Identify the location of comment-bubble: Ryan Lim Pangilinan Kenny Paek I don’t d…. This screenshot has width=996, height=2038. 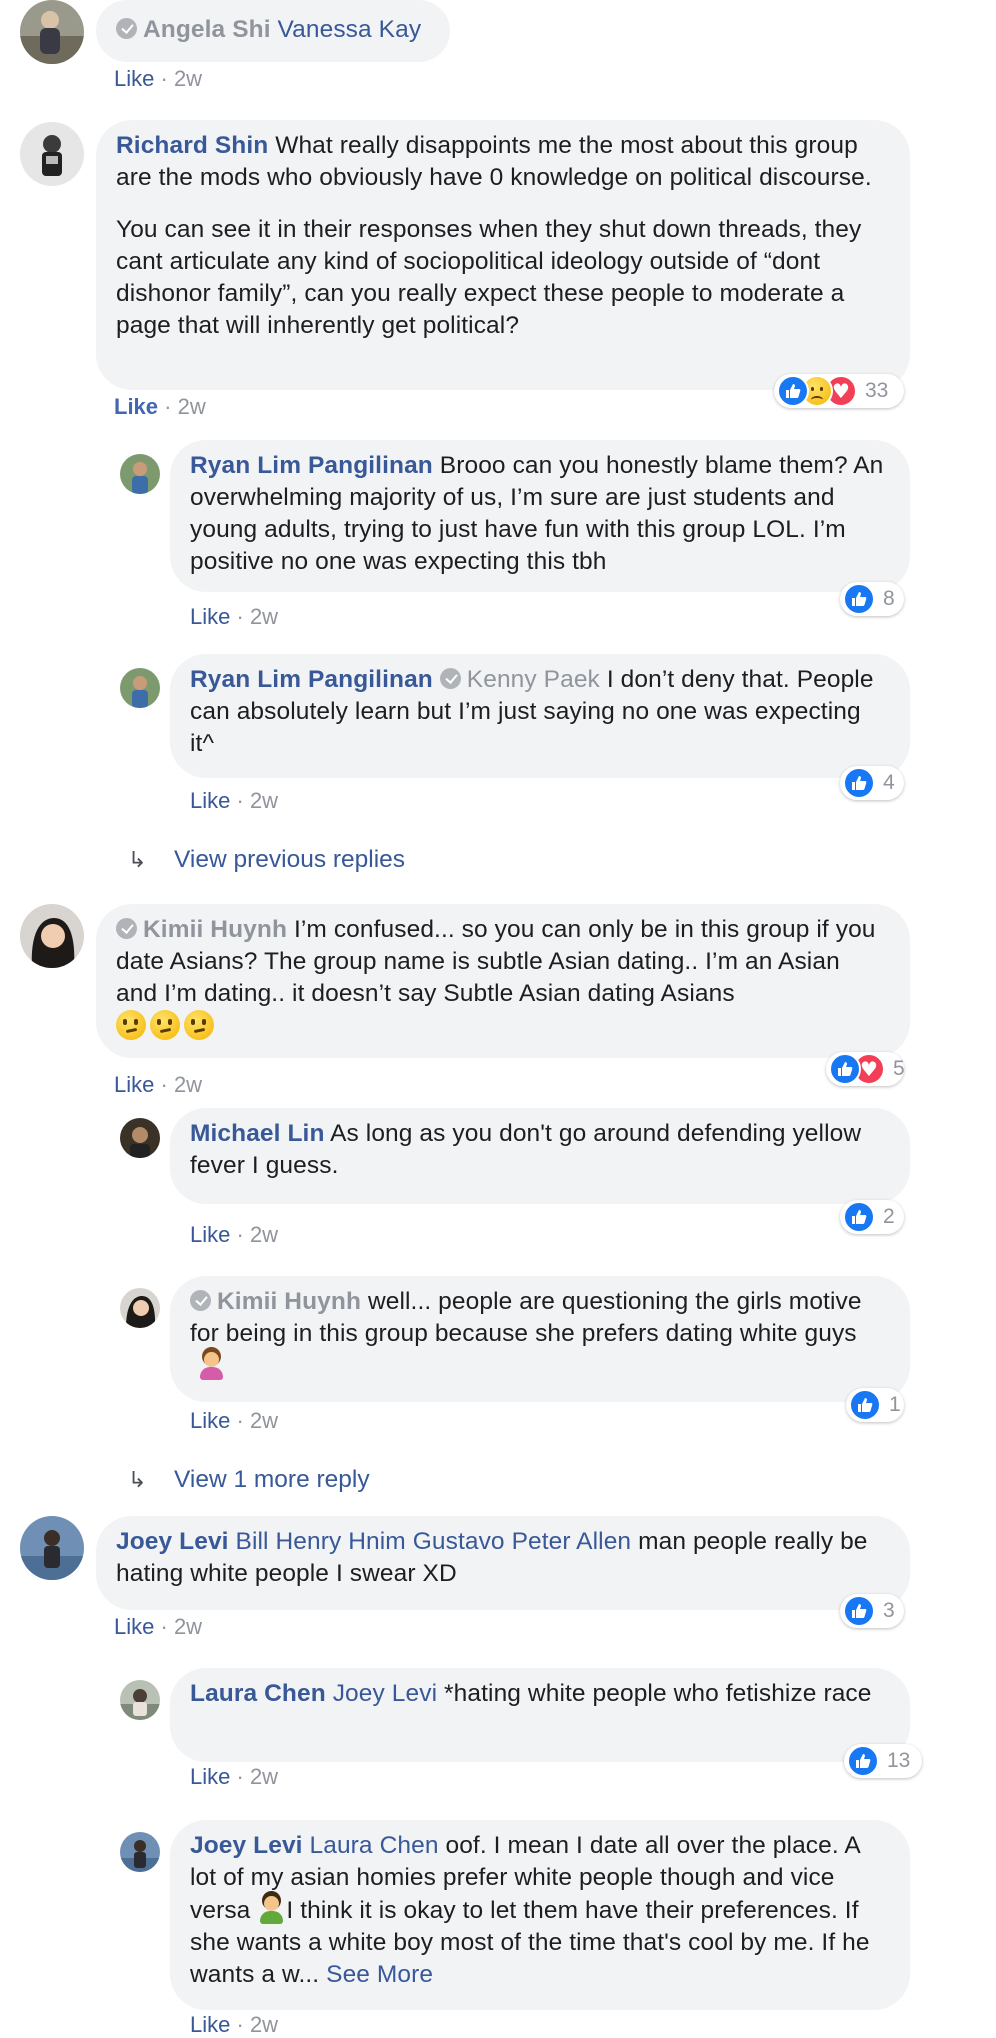
(540, 716).